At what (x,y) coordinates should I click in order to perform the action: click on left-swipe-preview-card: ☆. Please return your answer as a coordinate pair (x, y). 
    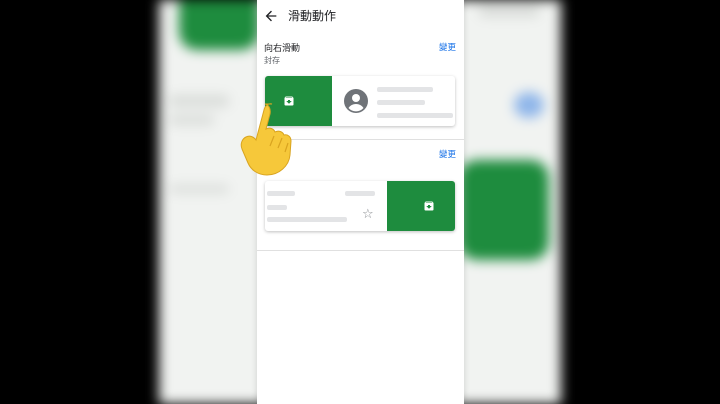
    Looking at the image, I should click on (360, 206).